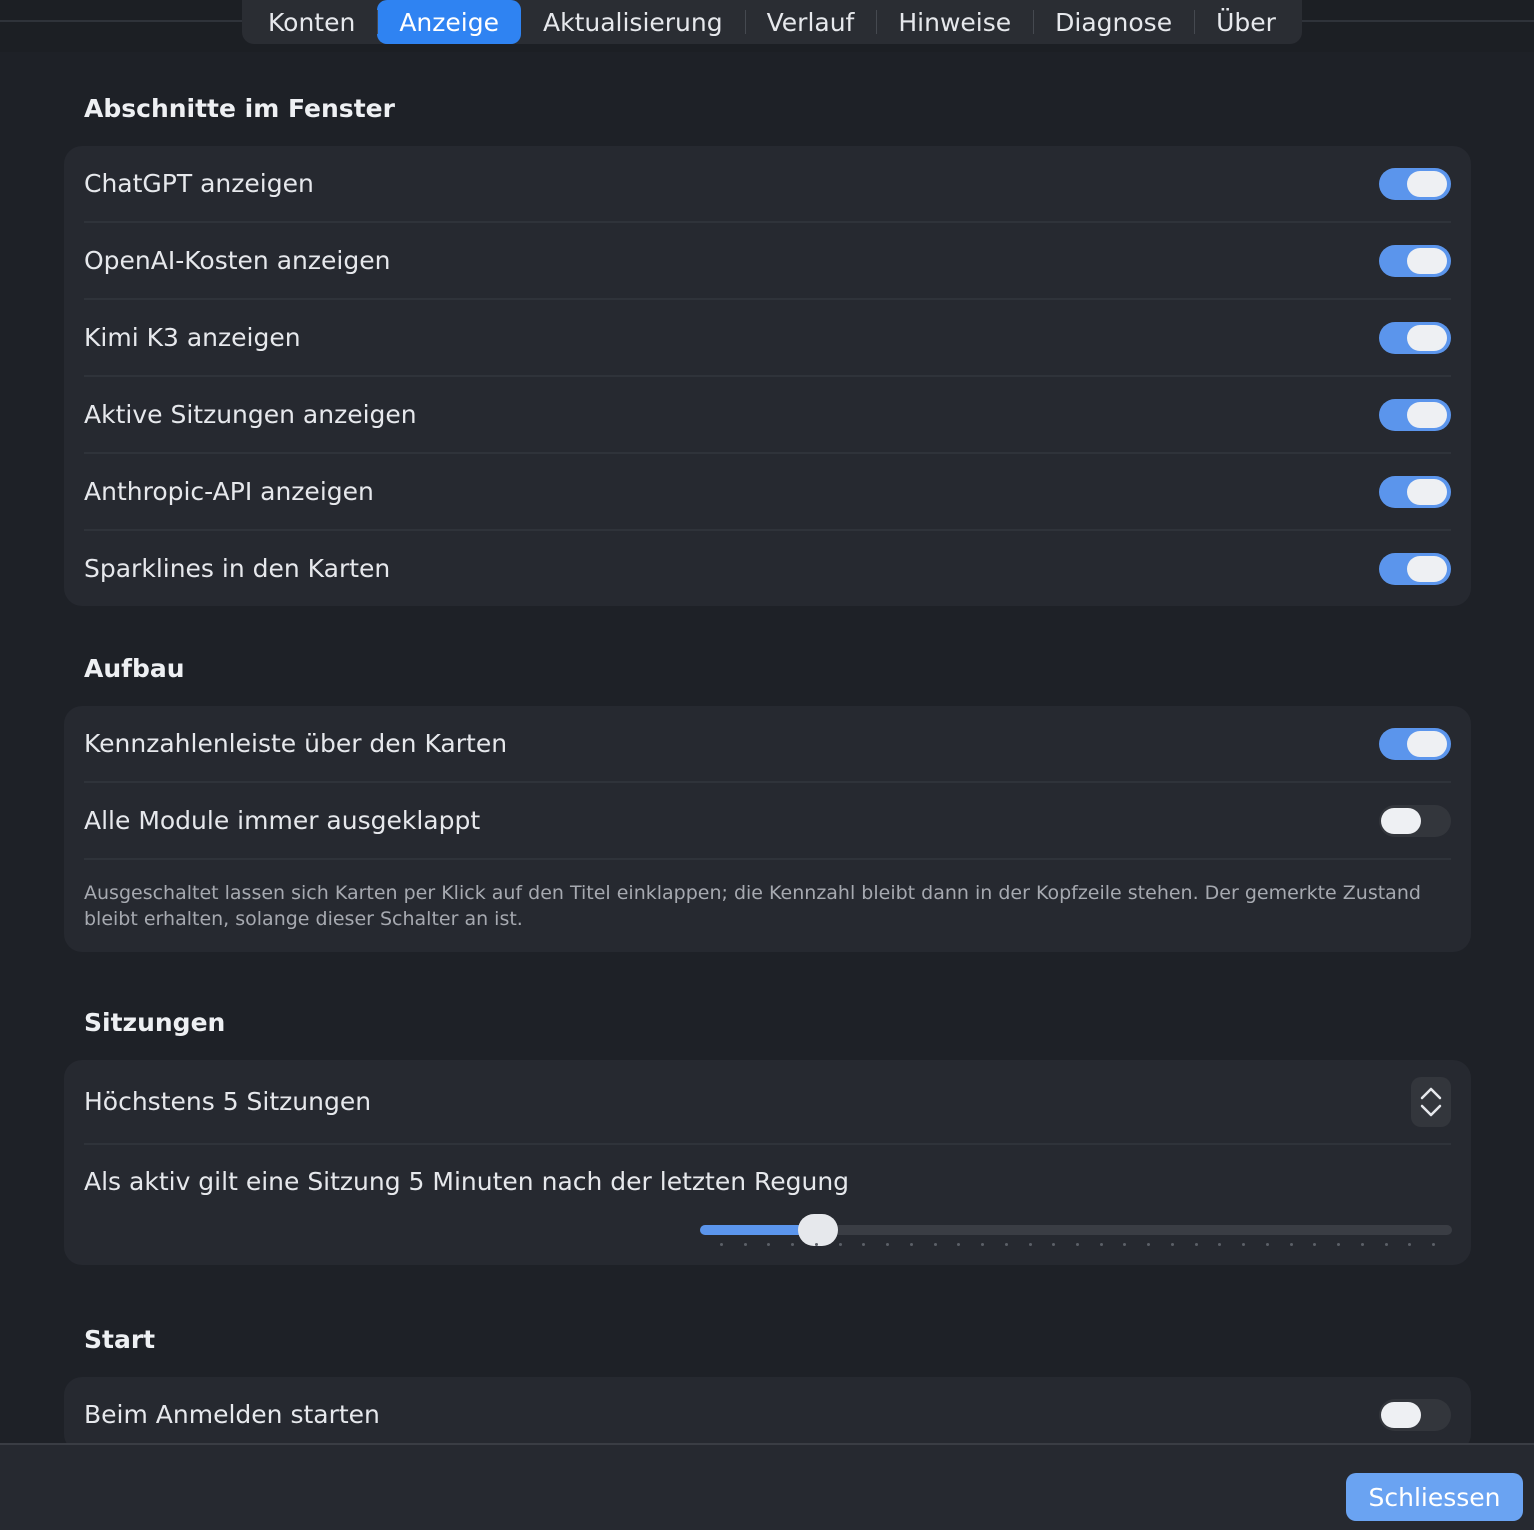 This screenshot has height=1530, width=1534. What do you see at coordinates (767, 413) in the screenshot?
I see `setting-row-aktive-sitzungen: Aktive Sitzungen anzeigen` at bounding box center [767, 413].